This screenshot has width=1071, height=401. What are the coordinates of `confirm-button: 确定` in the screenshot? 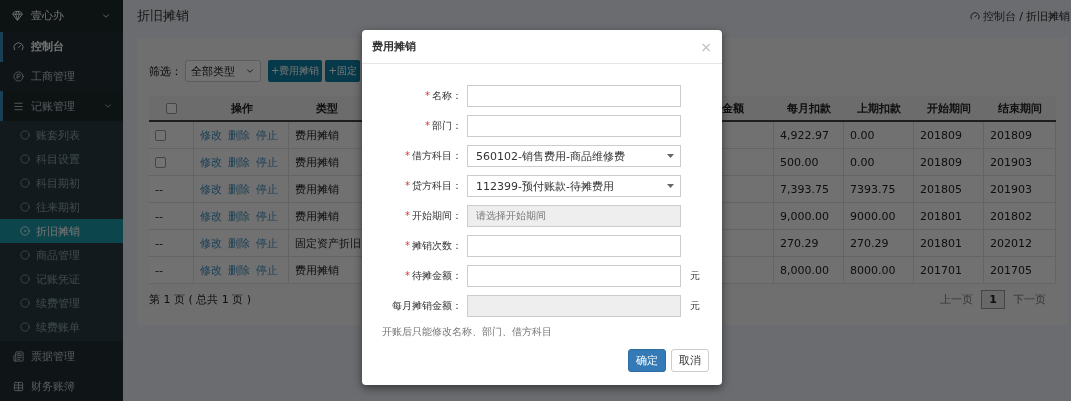 It's located at (647, 360).